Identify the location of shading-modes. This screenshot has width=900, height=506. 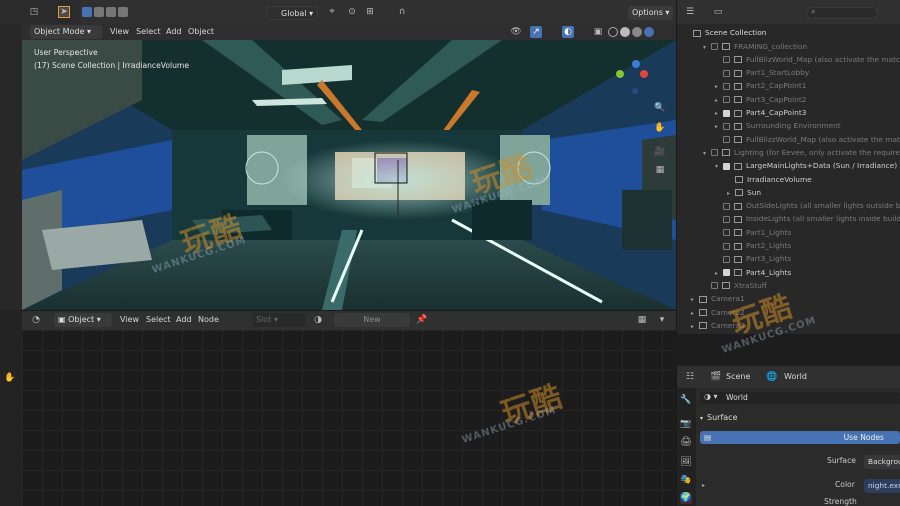
(631, 32).